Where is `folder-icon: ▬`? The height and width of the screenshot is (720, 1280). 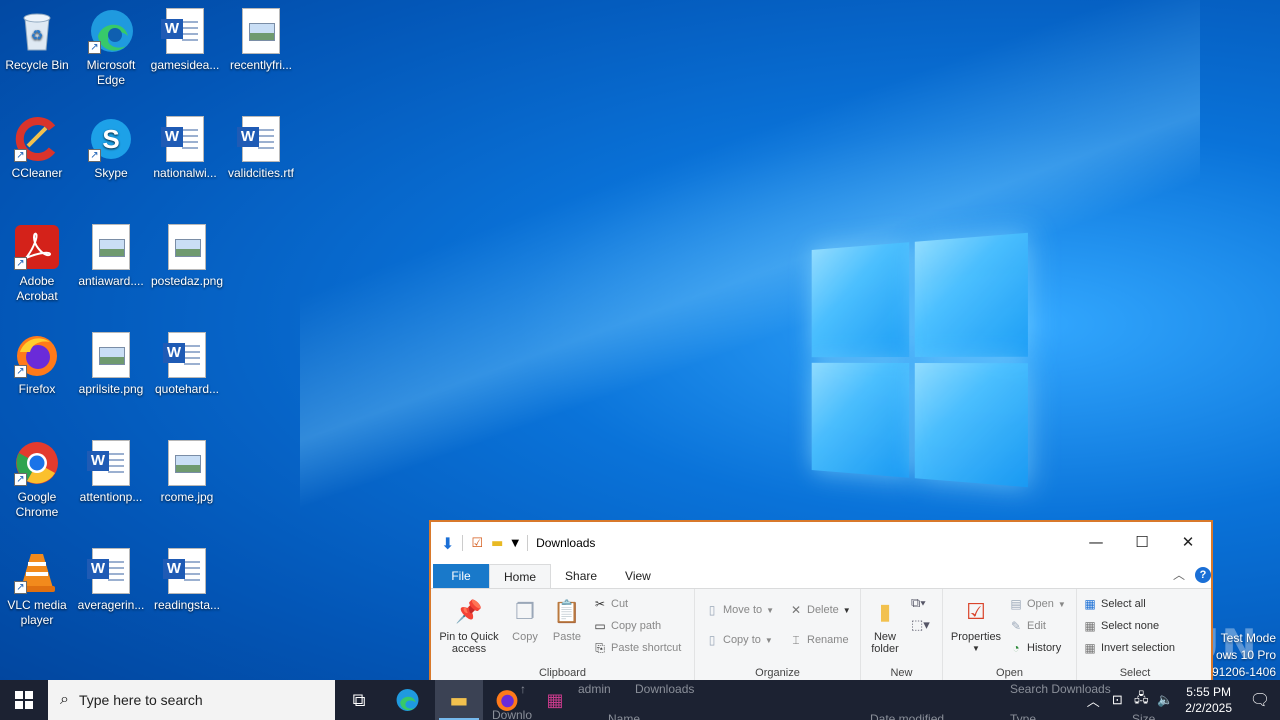 folder-icon: ▬ is located at coordinates (497, 543).